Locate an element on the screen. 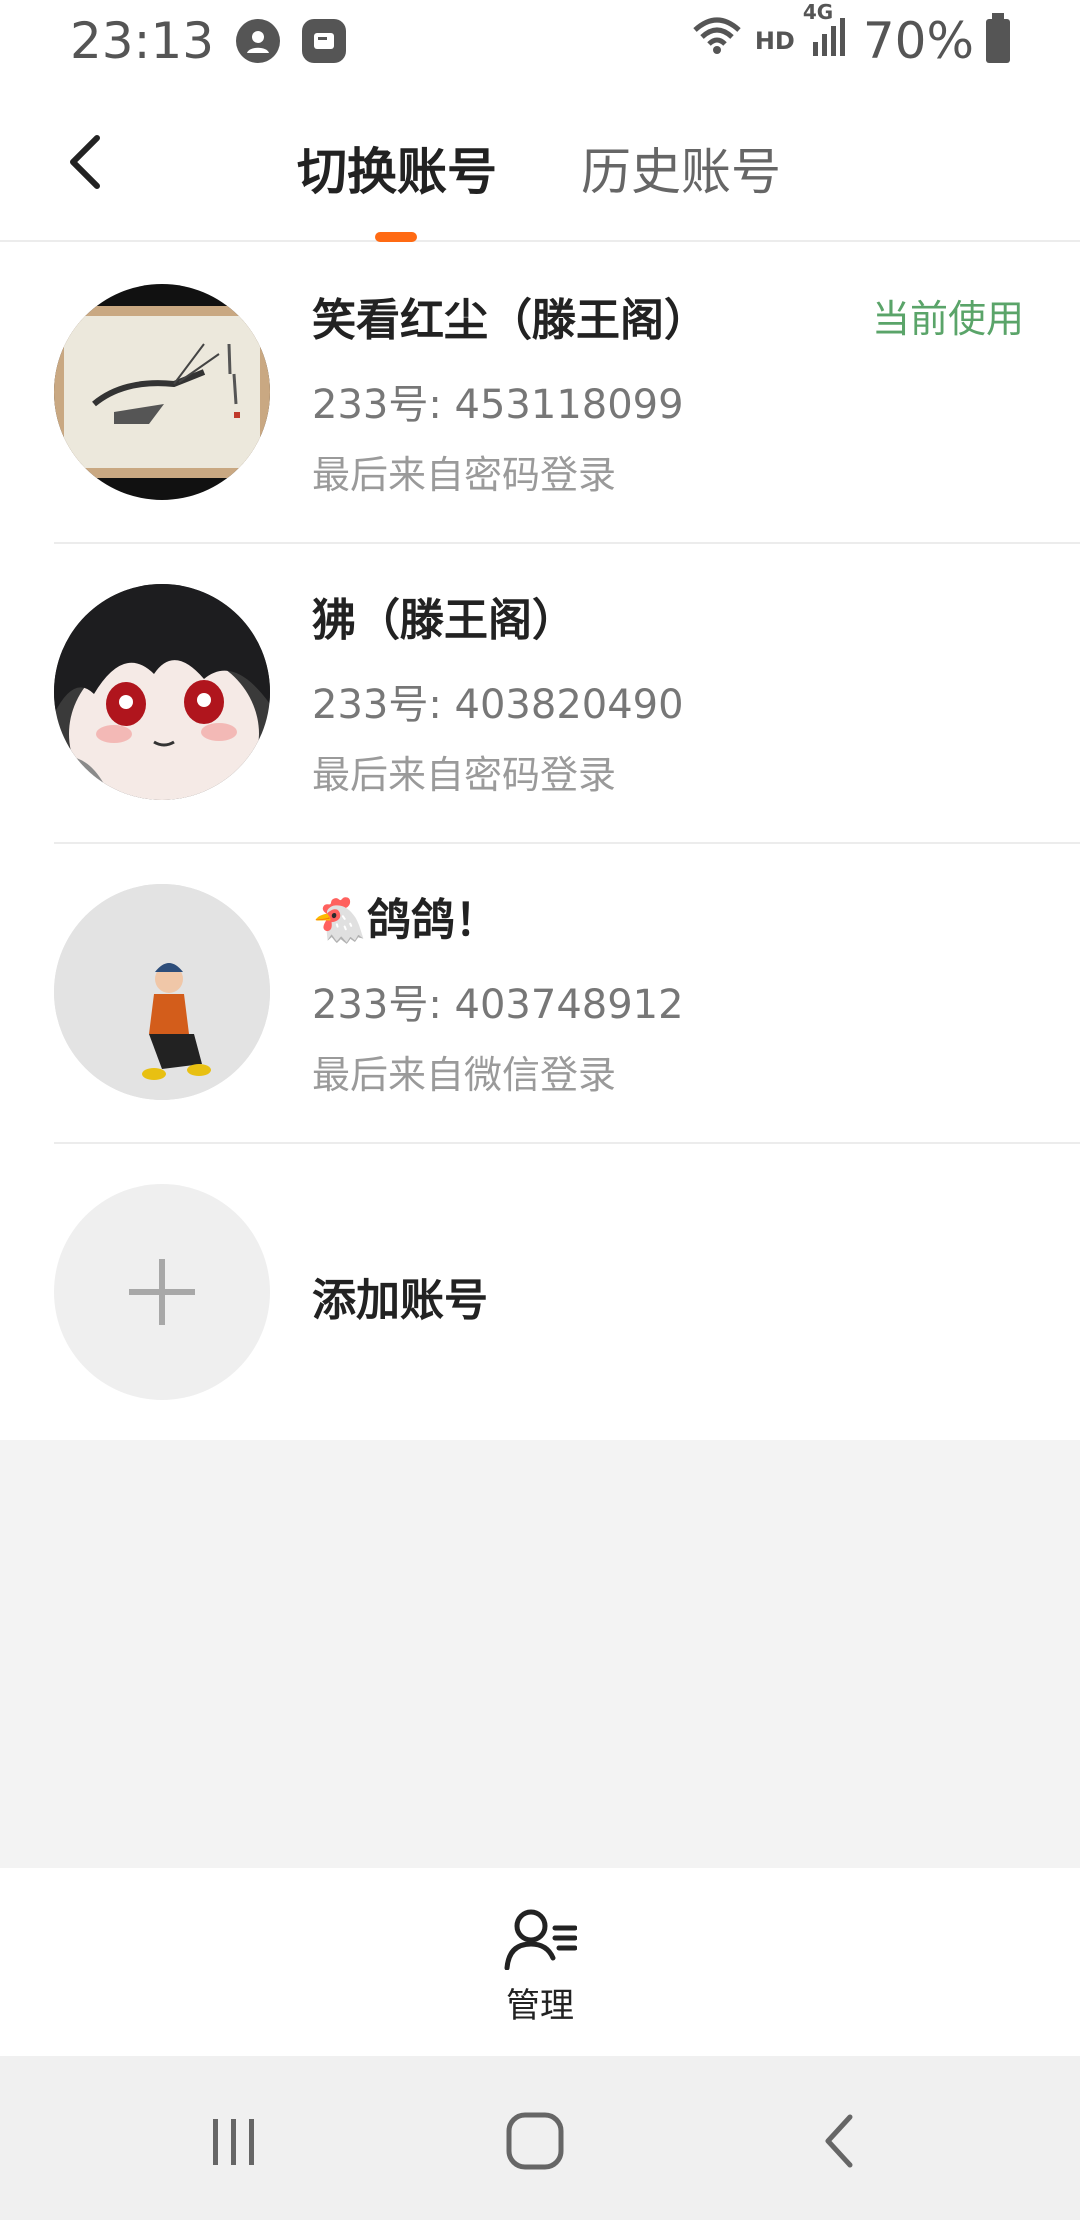 This screenshot has height=2220, width=1080. account-login-method: 最后来自微信登录 is located at coordinates (464, 1075).